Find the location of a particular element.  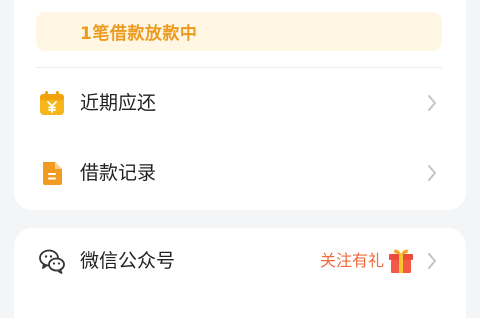

loan-status-text: 1笔借款放款中 is located at coordinates (139, 34).